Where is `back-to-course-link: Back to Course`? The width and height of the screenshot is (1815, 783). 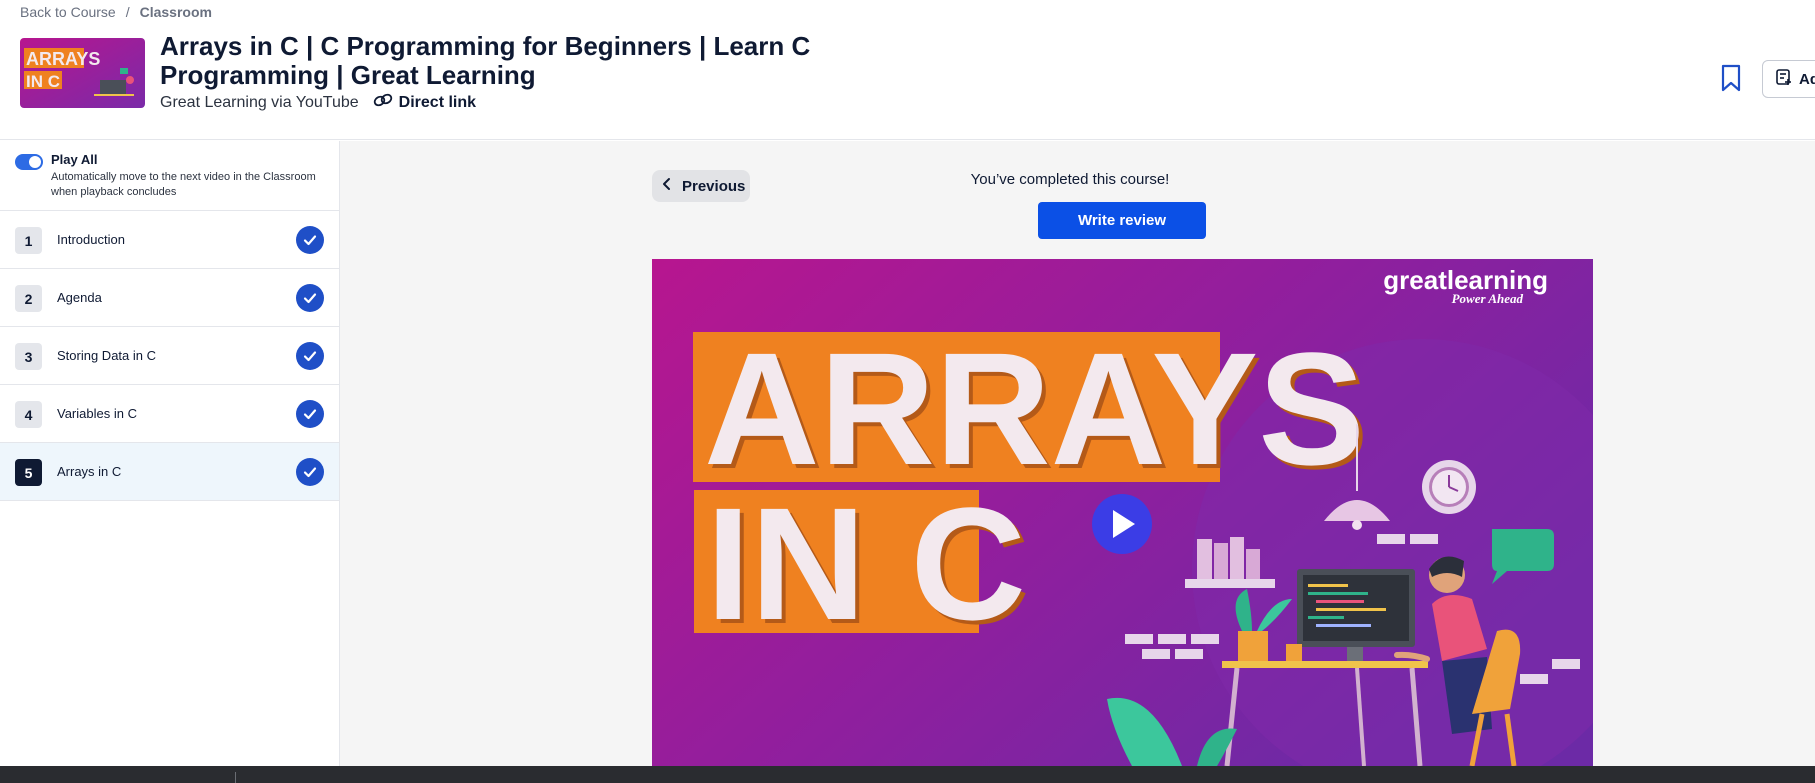 back-to-course-link: Back to Course is located at coordinates (68, 12).